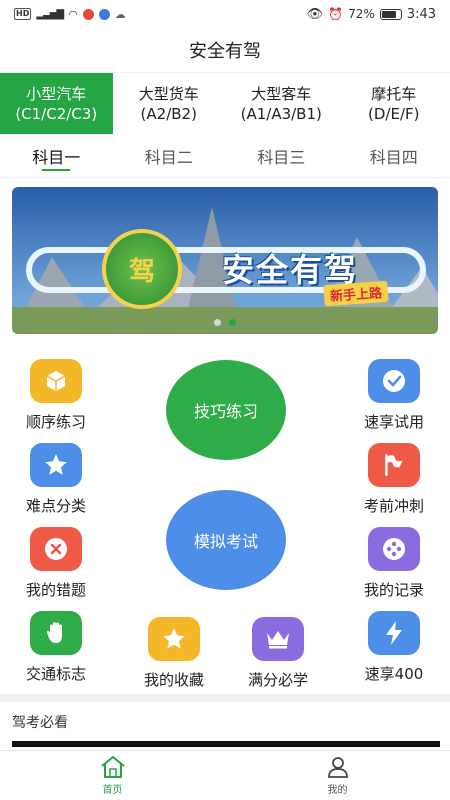  What do you see at coordinates (112, 767) in the screenshot?
I see `home-icon` at bounding box center [112, 767].